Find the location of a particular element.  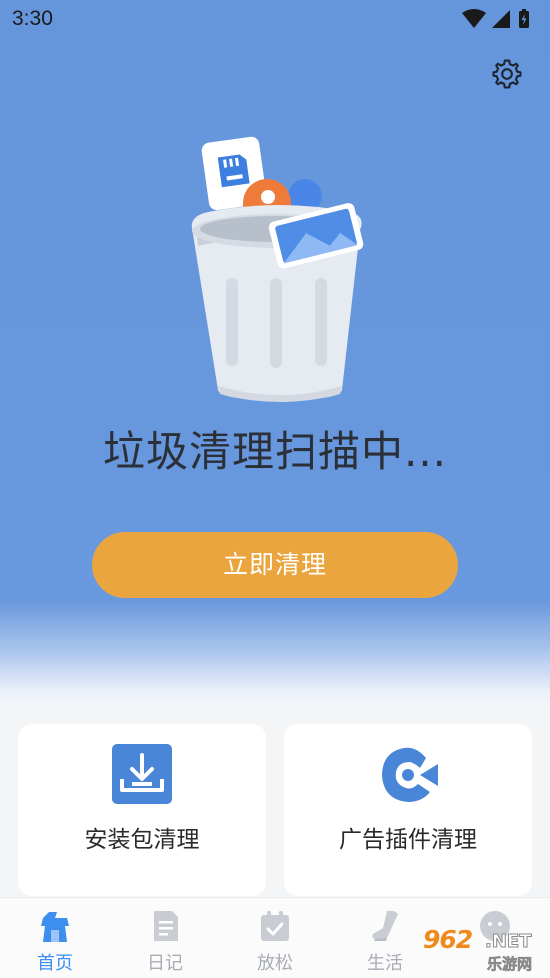

status-bar: 3:30 is located at coordinates (275, 19).